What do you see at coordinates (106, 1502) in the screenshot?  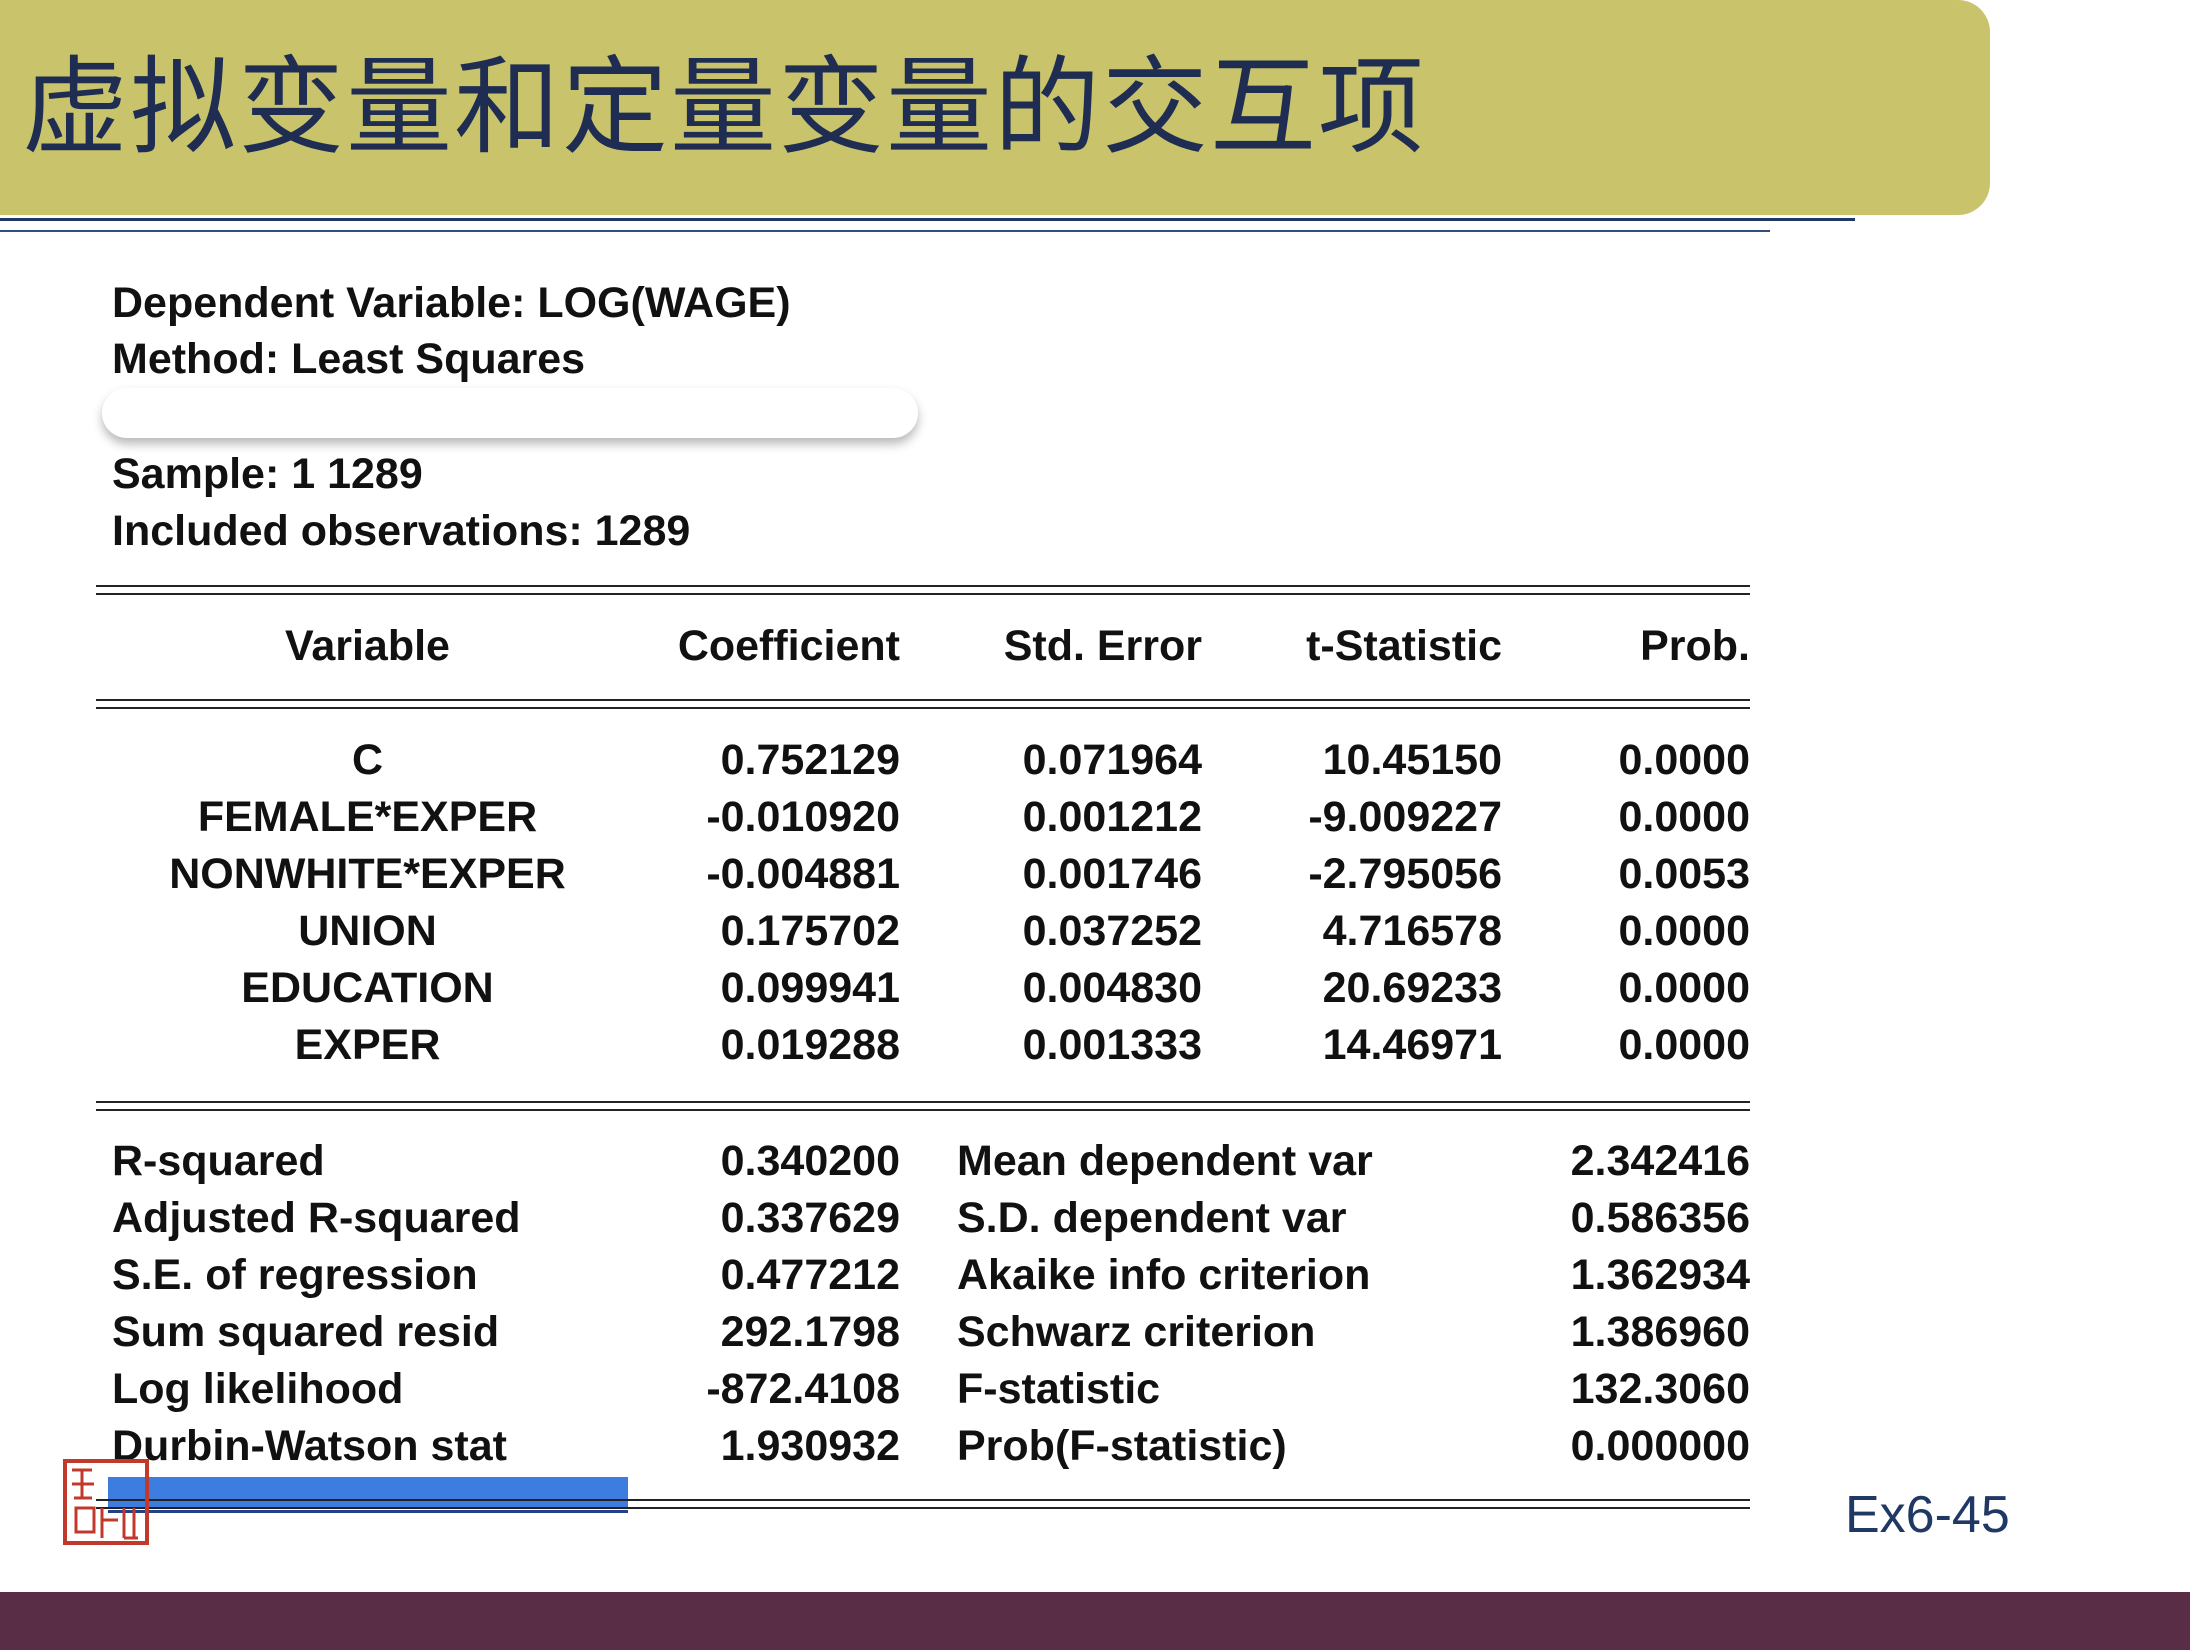 I see `seal-stamp-icon` at bounding box center [106, 1502].